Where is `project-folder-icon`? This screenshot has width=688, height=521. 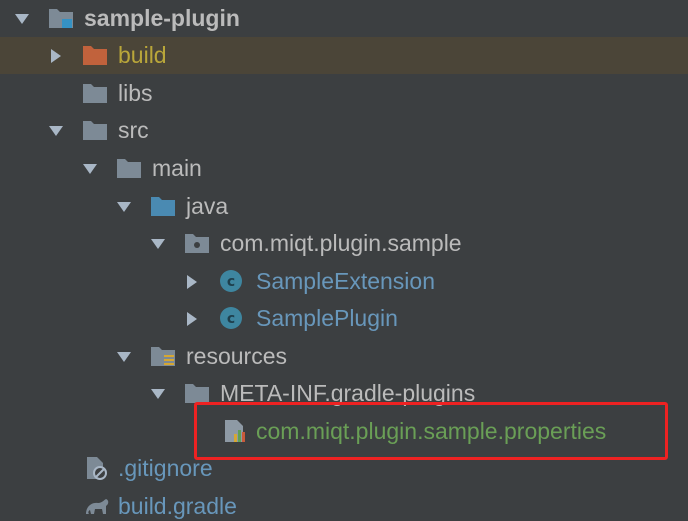
project-folder-icon is located at coordinates (61, 18).